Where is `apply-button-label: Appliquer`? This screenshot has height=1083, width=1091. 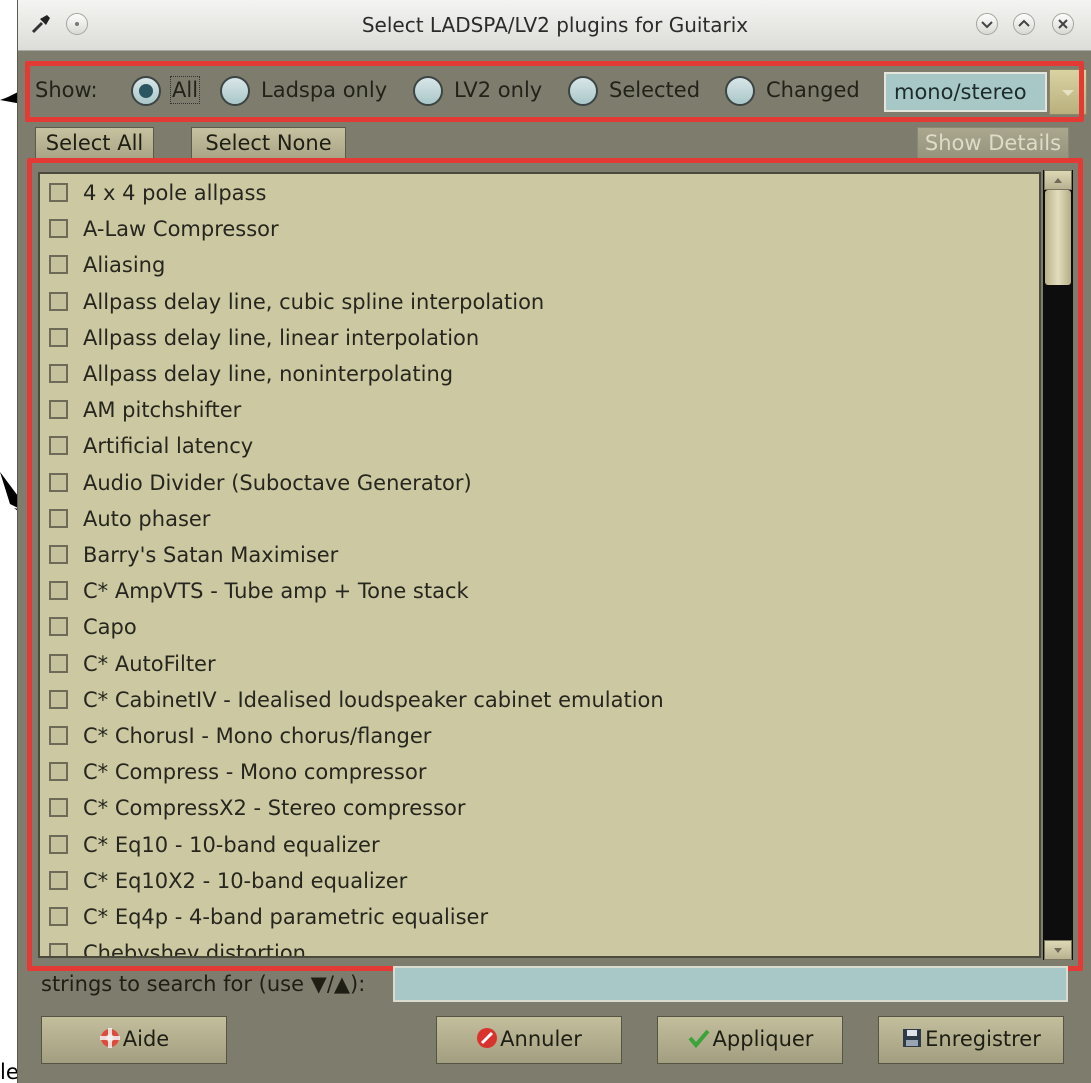 apply-button-label: Appliquer is located at coordinates (763, 1039).